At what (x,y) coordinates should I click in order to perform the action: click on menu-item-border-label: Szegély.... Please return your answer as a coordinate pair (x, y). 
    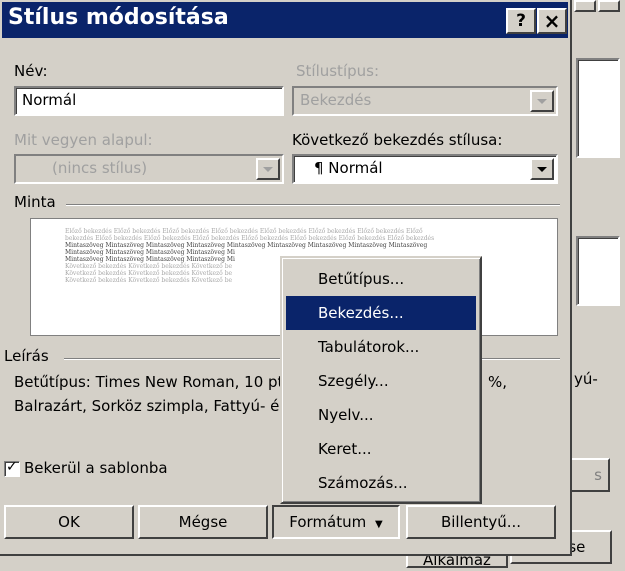
    Looking at the image, I should click on (353, 381).